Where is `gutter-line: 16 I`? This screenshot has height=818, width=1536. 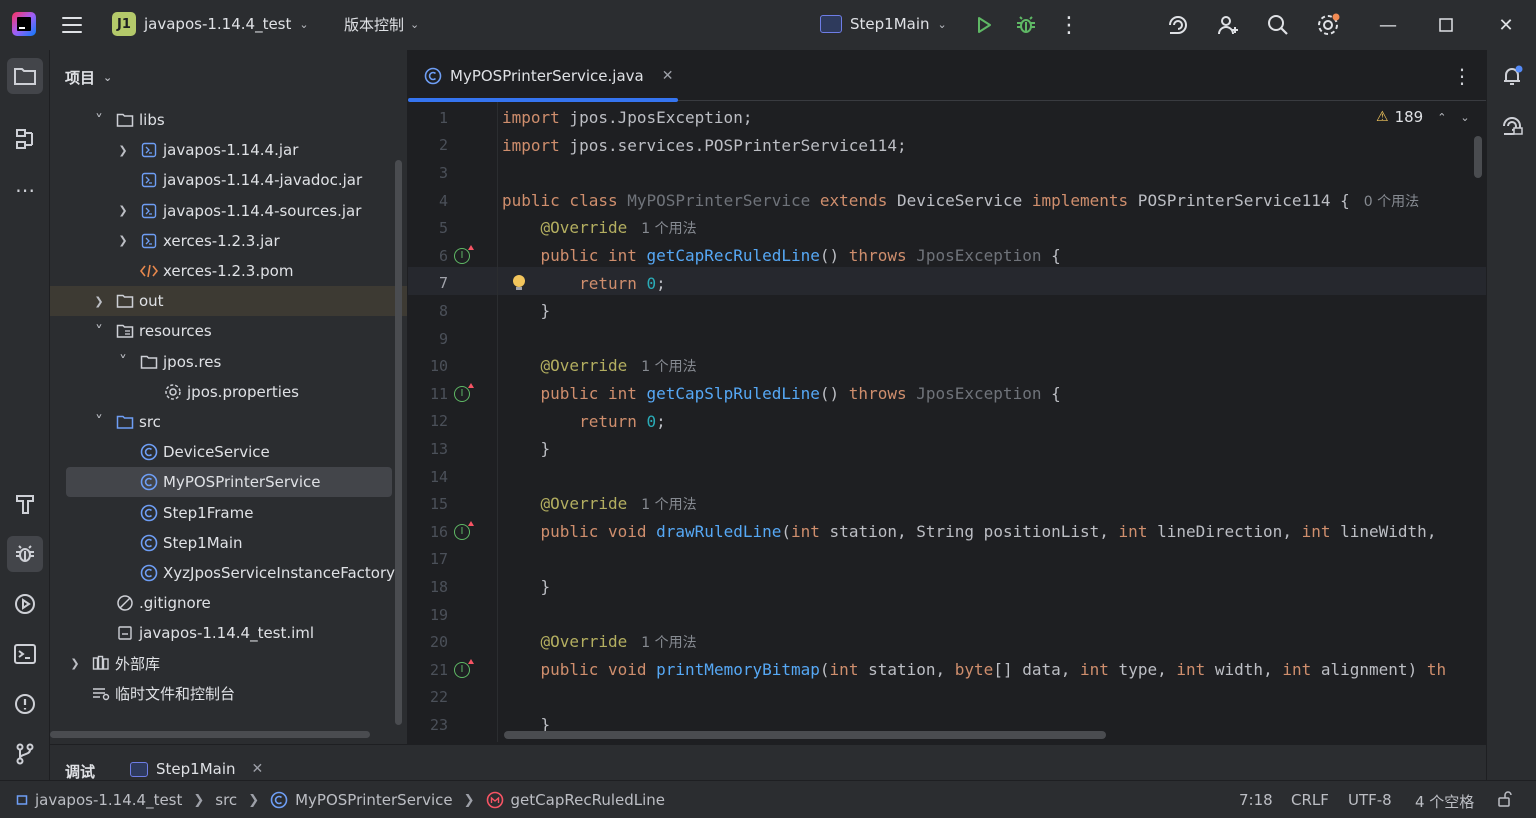 gutter-line: 16 I is located at coordinates (453, 532).